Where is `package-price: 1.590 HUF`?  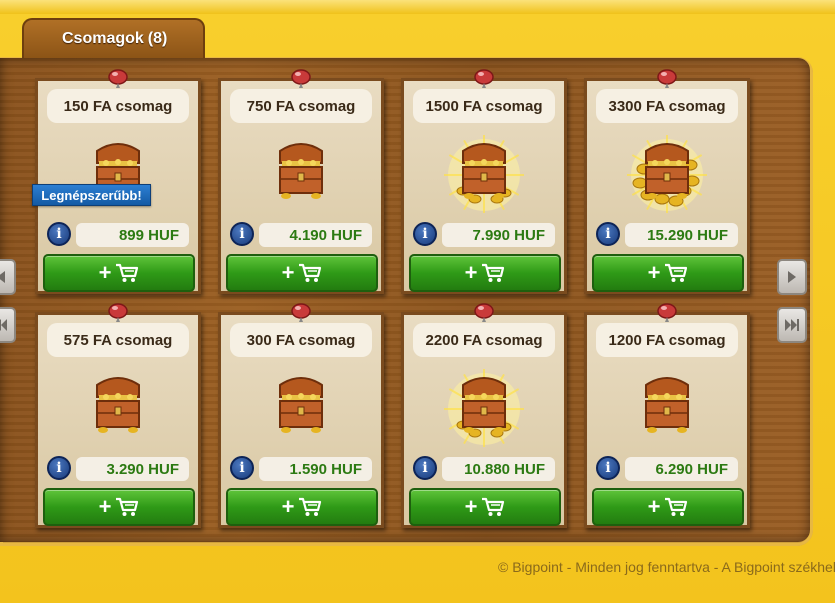 package-price: 1.590 HUF is located at coordinates (315, 469).